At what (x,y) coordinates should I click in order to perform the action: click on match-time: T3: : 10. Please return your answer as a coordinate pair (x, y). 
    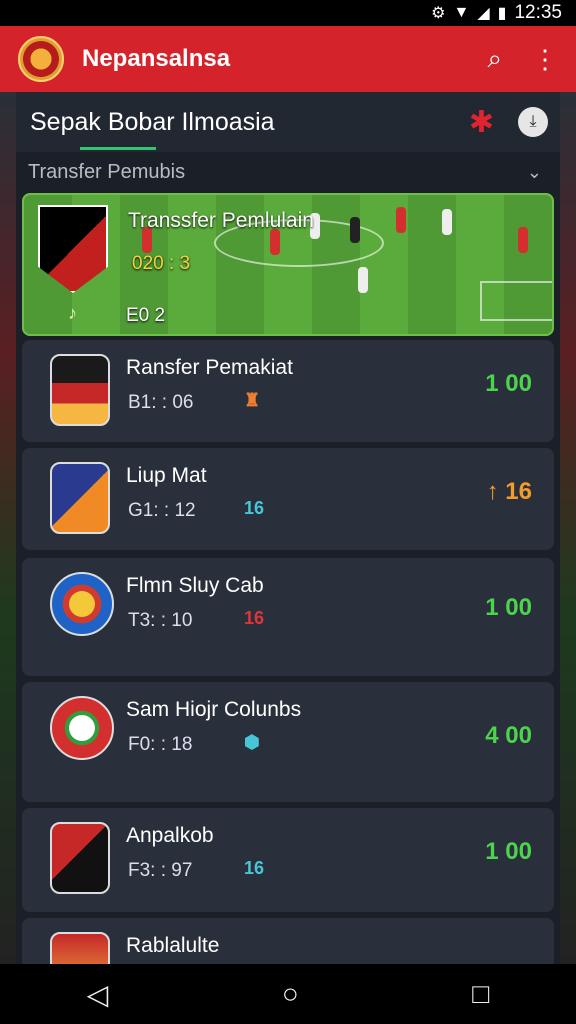
    Looking at the image, I should click on (160, 620).